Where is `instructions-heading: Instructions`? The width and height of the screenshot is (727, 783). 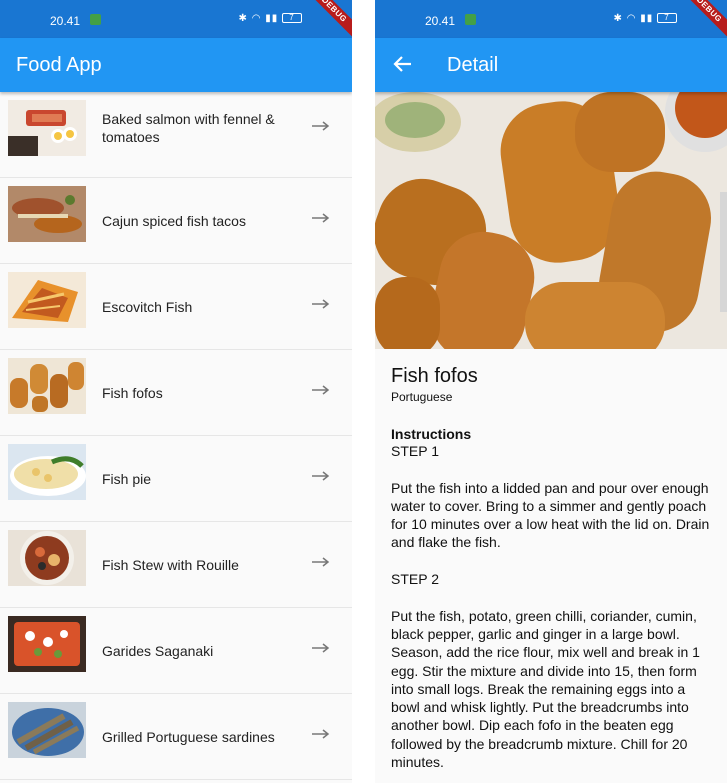
instructions-heading: Instructions is located at coordinates (431, 434).